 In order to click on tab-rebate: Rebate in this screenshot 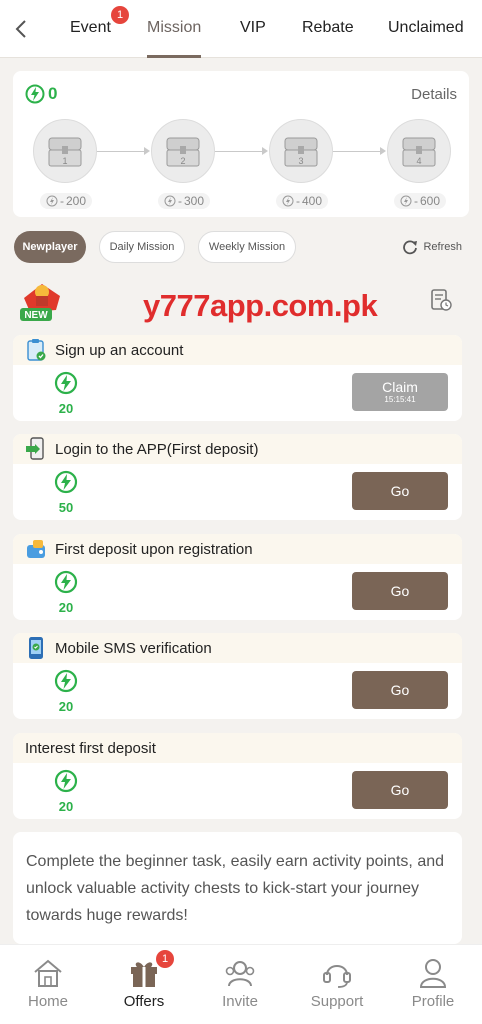, I will do `click(328, 28)`.